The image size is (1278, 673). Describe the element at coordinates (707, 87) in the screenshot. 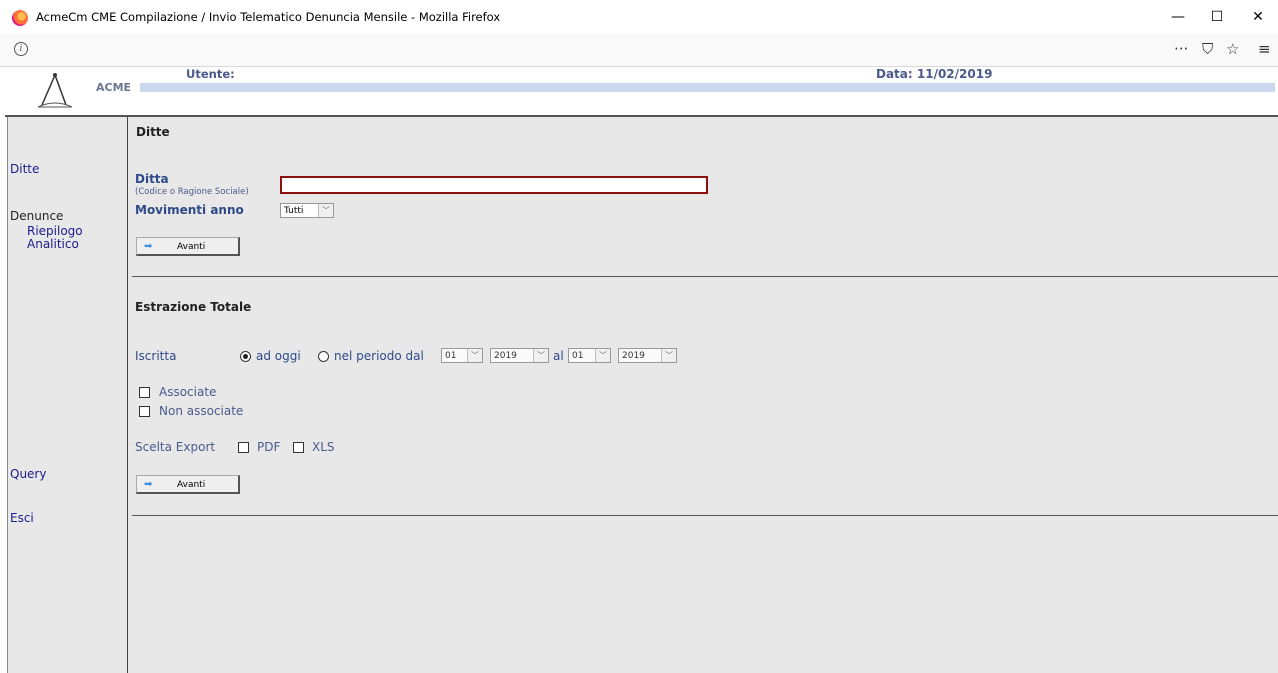

I see `header-strip` at that location.